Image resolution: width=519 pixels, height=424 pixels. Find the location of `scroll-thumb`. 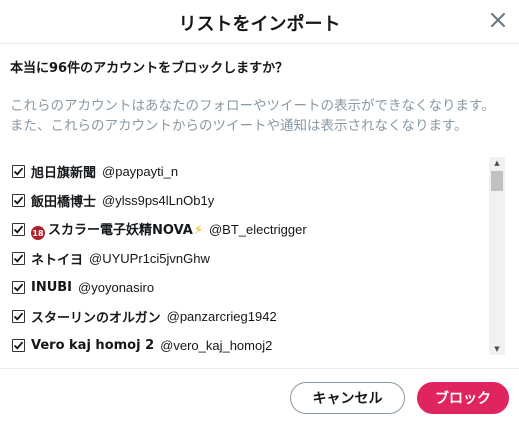

scroll-thumb is located at coordinates (497, 181).